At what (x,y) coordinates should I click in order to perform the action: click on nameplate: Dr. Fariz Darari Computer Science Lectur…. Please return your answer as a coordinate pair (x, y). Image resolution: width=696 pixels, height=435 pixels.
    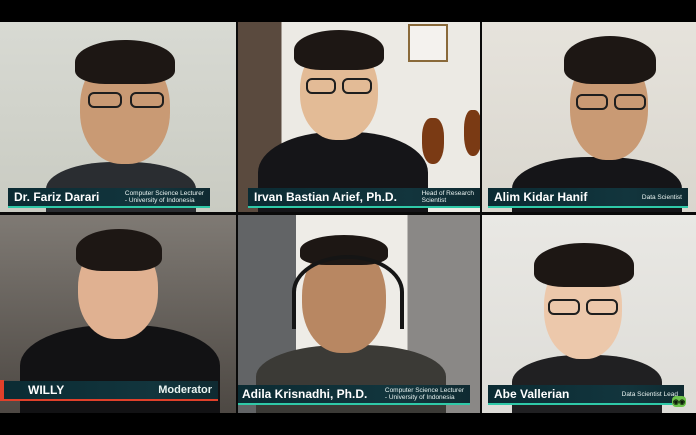
    Looking at the image, I should click on (109, 198).